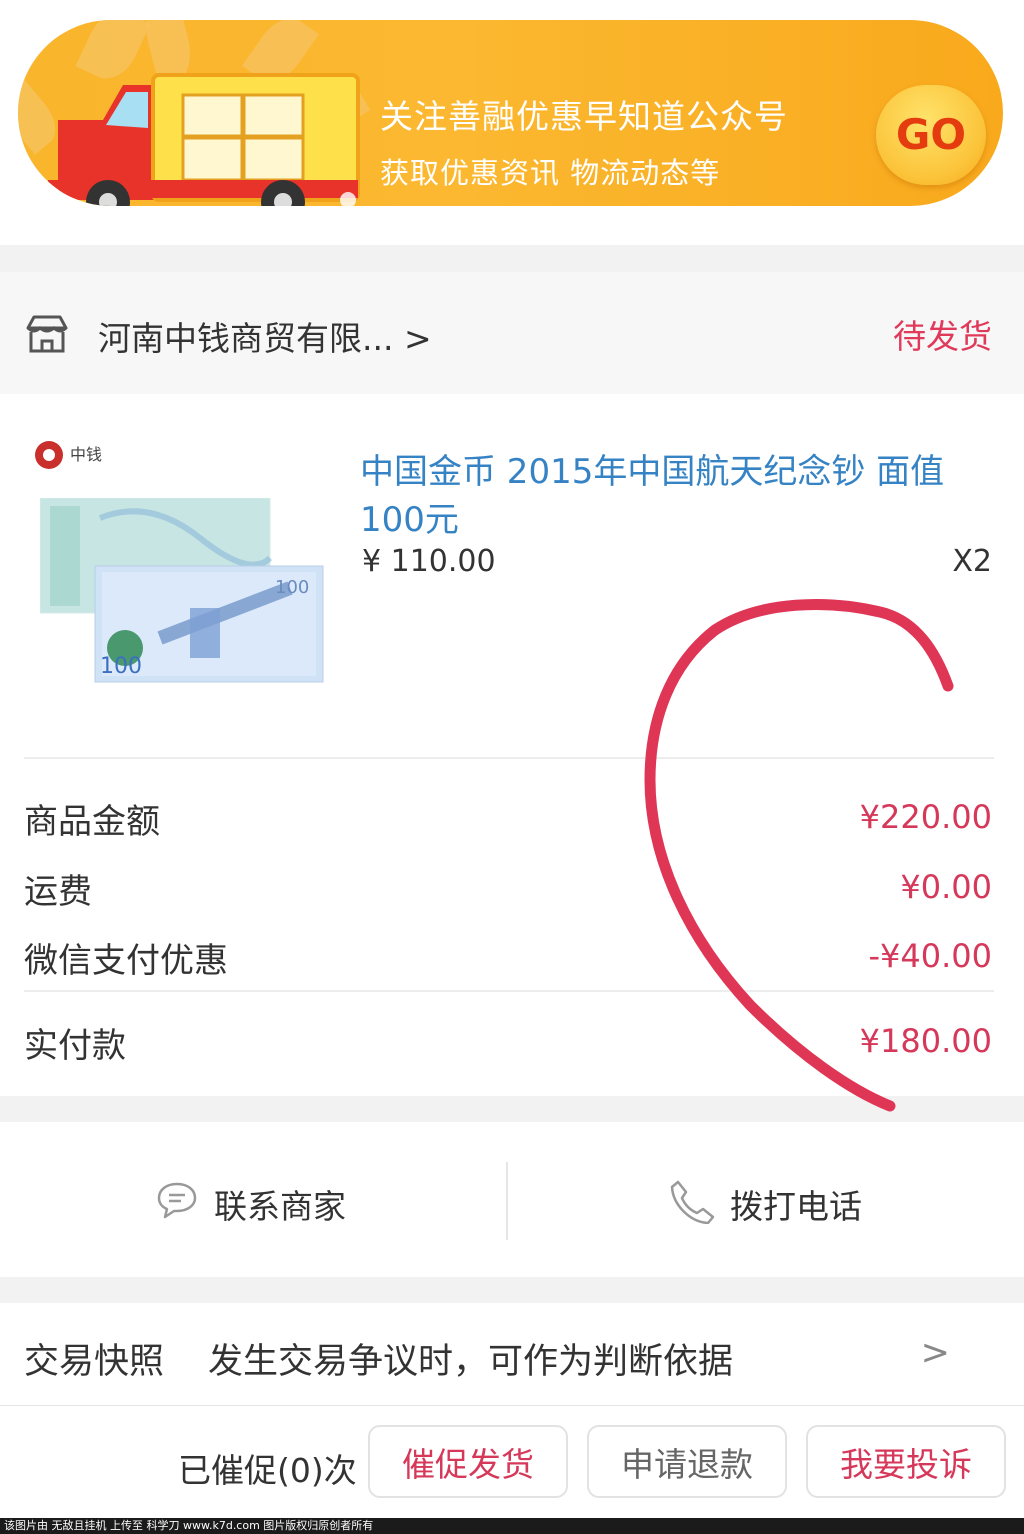 This screenshot has width=1024, height=1534. What do you see at coordinates (182, 593) in the screenshot?
I see `product-image: 100 100` at bounding box center [182, 593].